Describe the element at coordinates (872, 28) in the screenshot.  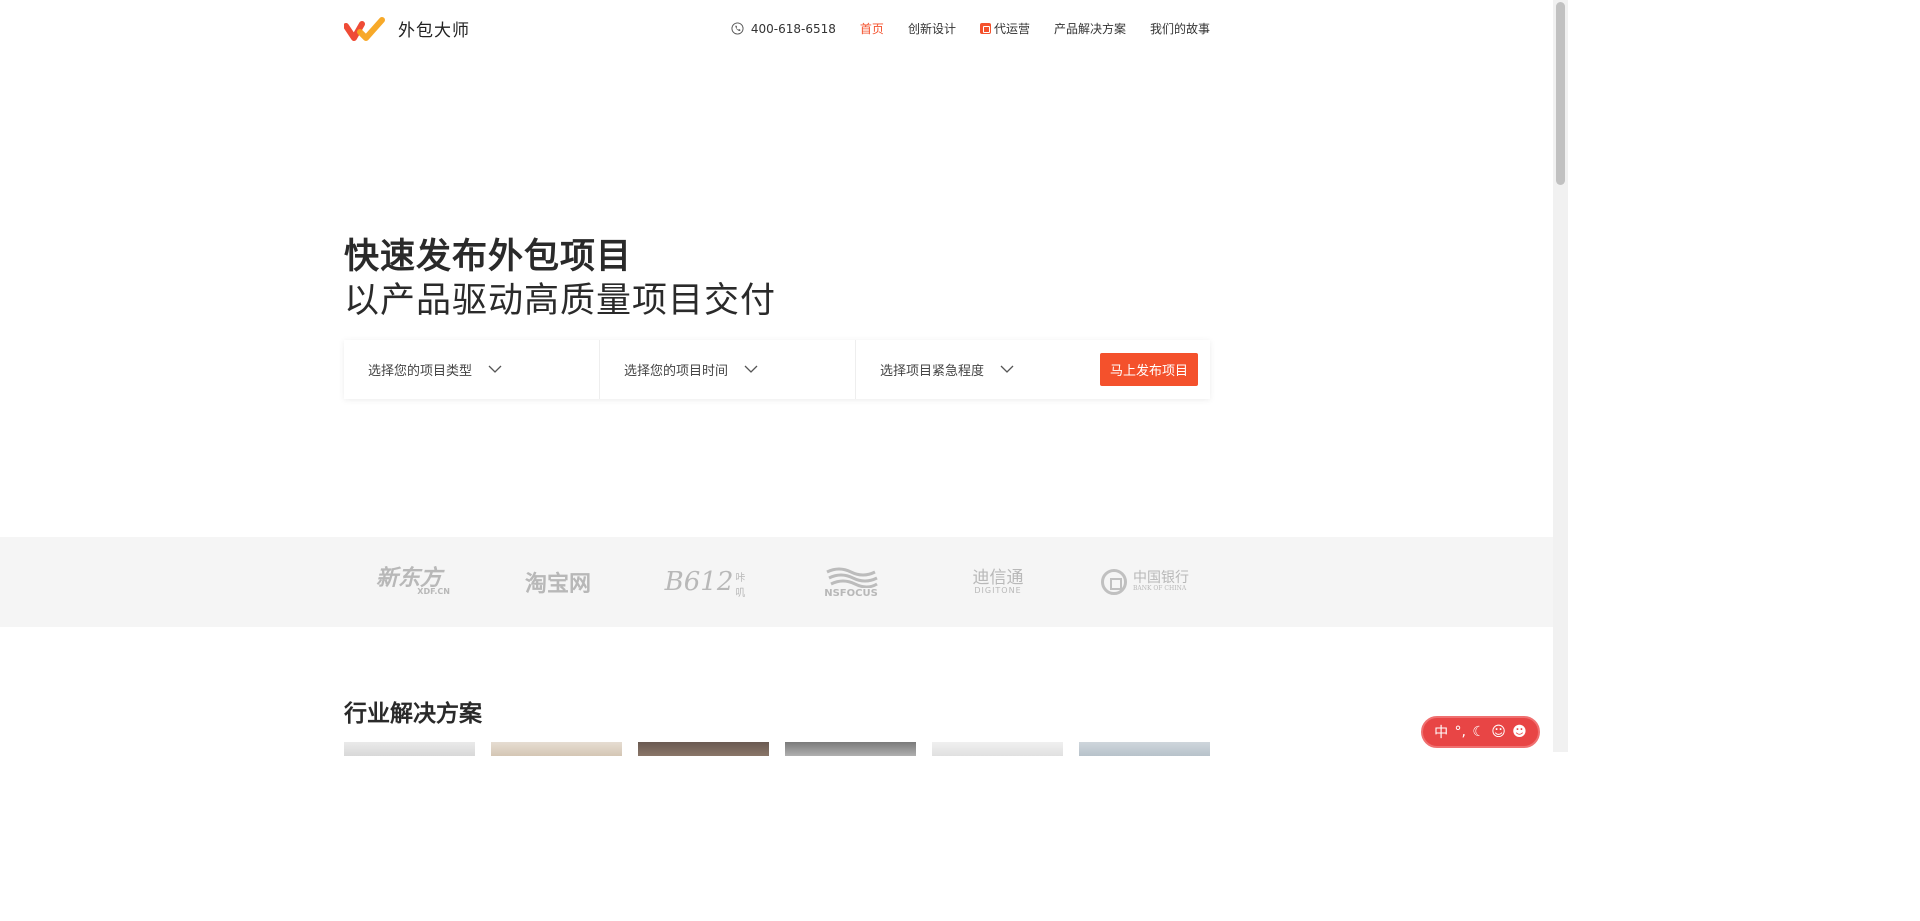
I see `nav-home: 首页` at that location.